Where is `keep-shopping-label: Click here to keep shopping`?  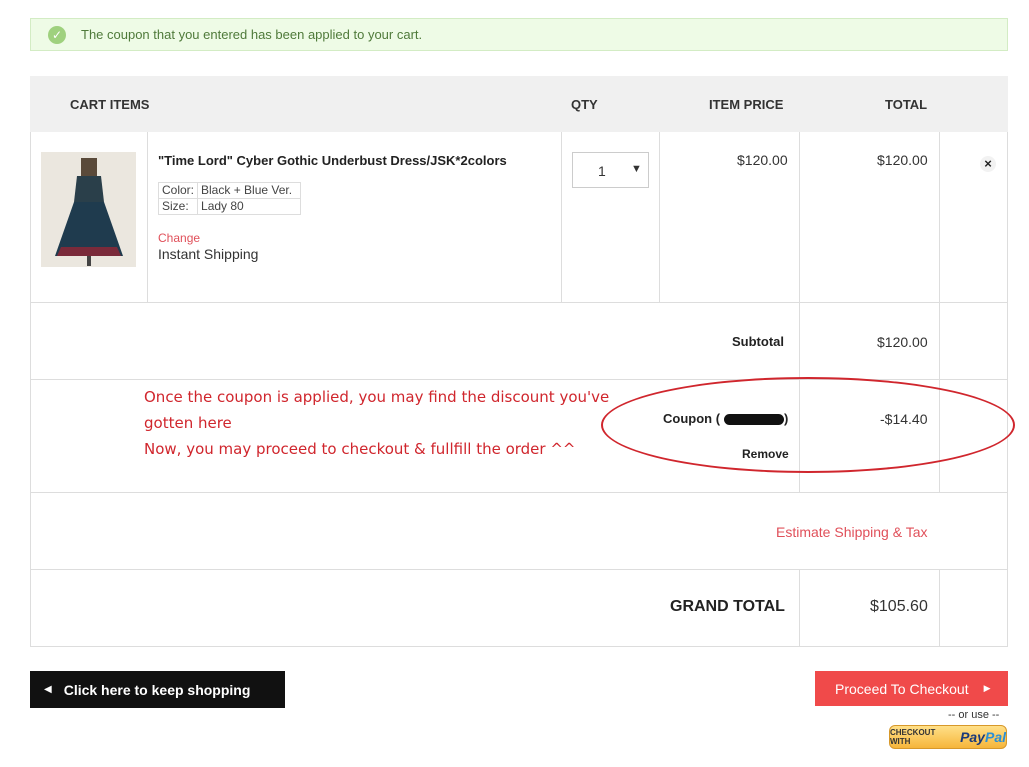 keep-shopping-label: Click here to keep shopping is located at coordinates (157, 689).